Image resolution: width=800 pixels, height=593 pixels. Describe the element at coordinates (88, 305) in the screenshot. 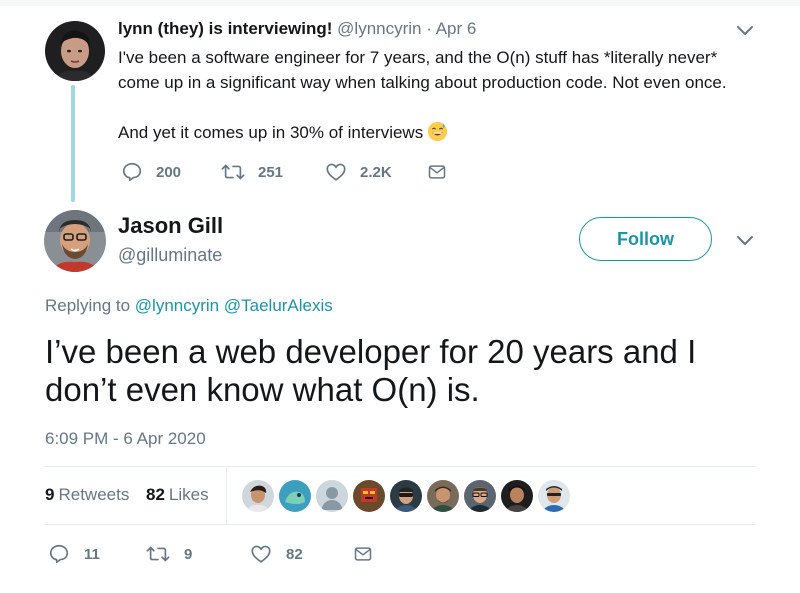

I see `replying-to-label: Replying to` at that location.